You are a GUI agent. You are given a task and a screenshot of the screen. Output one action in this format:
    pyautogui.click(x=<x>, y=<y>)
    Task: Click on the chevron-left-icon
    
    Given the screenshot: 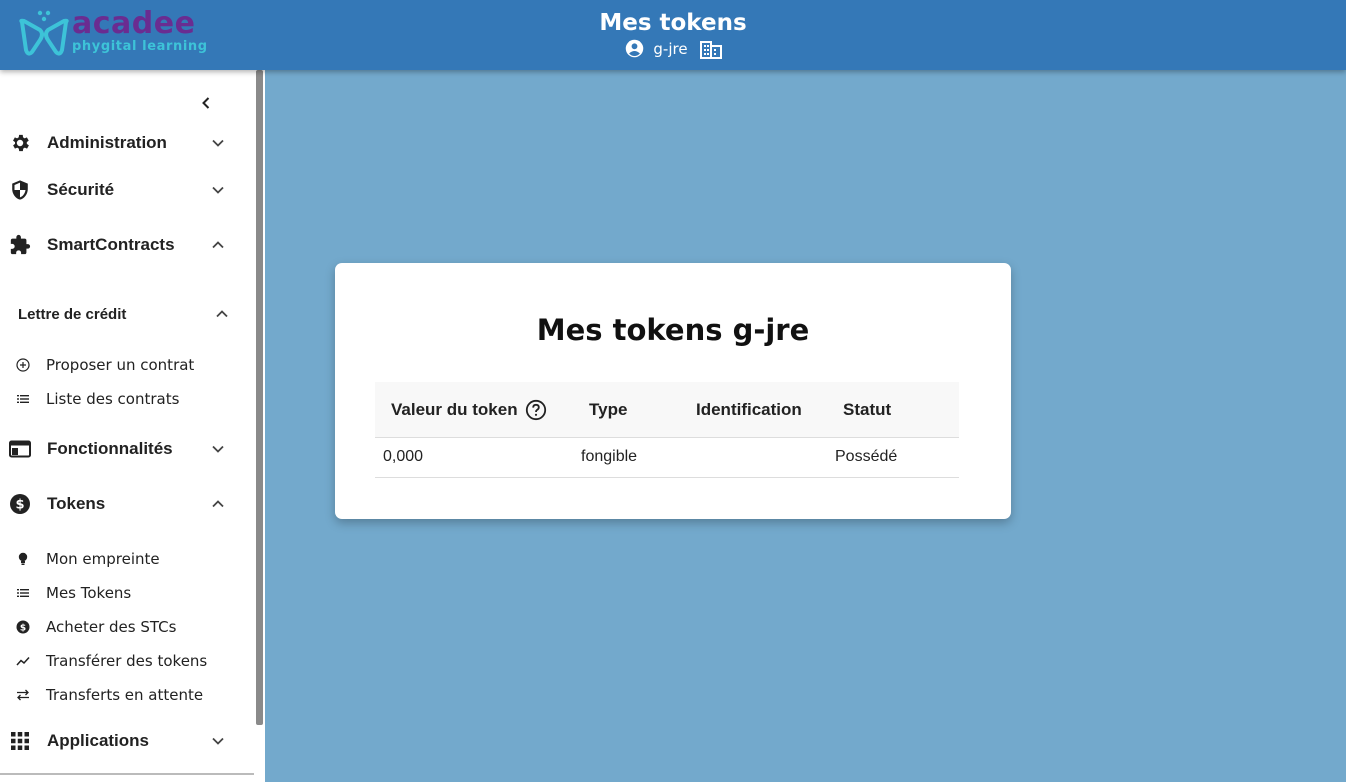 What is the action you would take?
    pyautogui.click(x=206, y=103)
    